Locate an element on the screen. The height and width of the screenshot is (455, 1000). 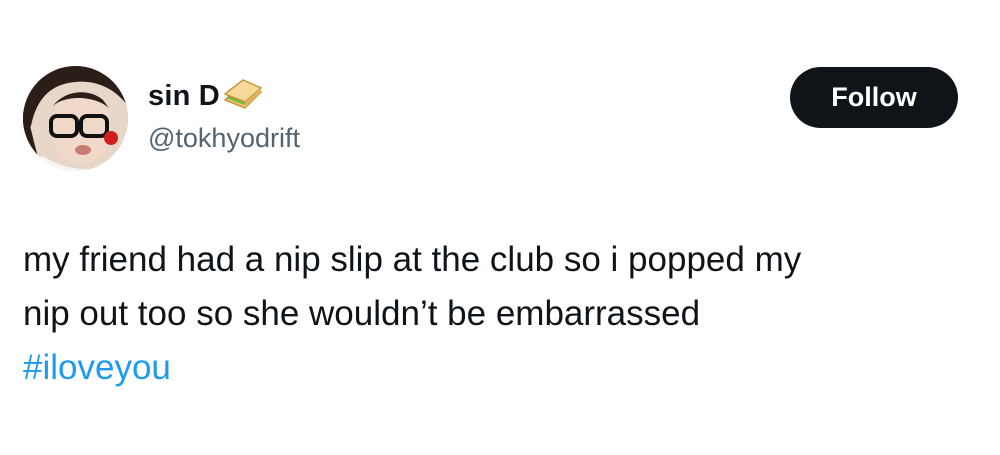
author-name-row: sin D is located at coordinates (206, 96).